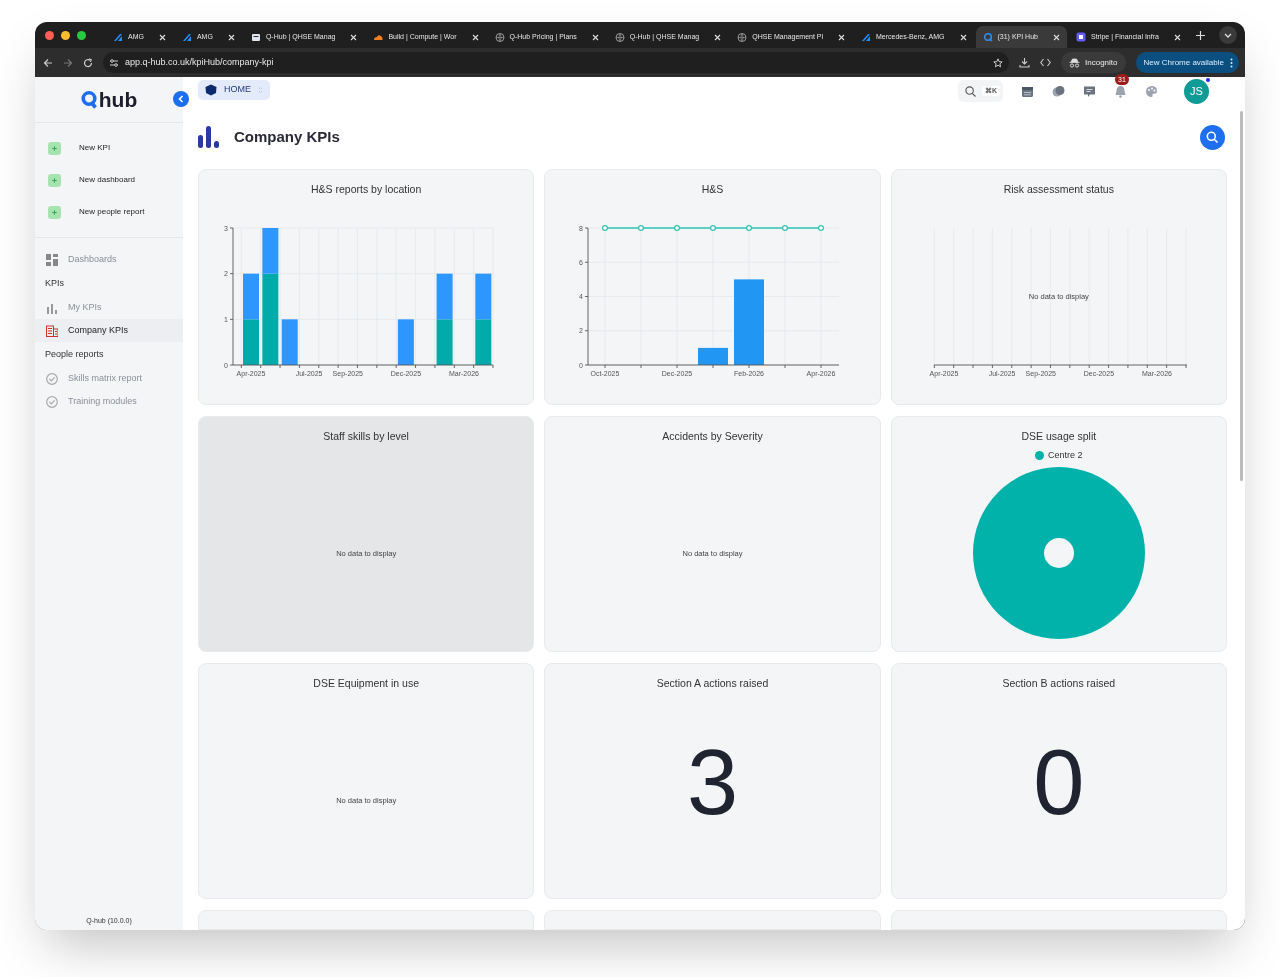 Image resolution: width=1280 pixels, height=977 pixels. What do you see at coordinates (1059, 683) in the screenshot?
I see `card-title: Section B actions raised` at bounding box center [1059, 683].